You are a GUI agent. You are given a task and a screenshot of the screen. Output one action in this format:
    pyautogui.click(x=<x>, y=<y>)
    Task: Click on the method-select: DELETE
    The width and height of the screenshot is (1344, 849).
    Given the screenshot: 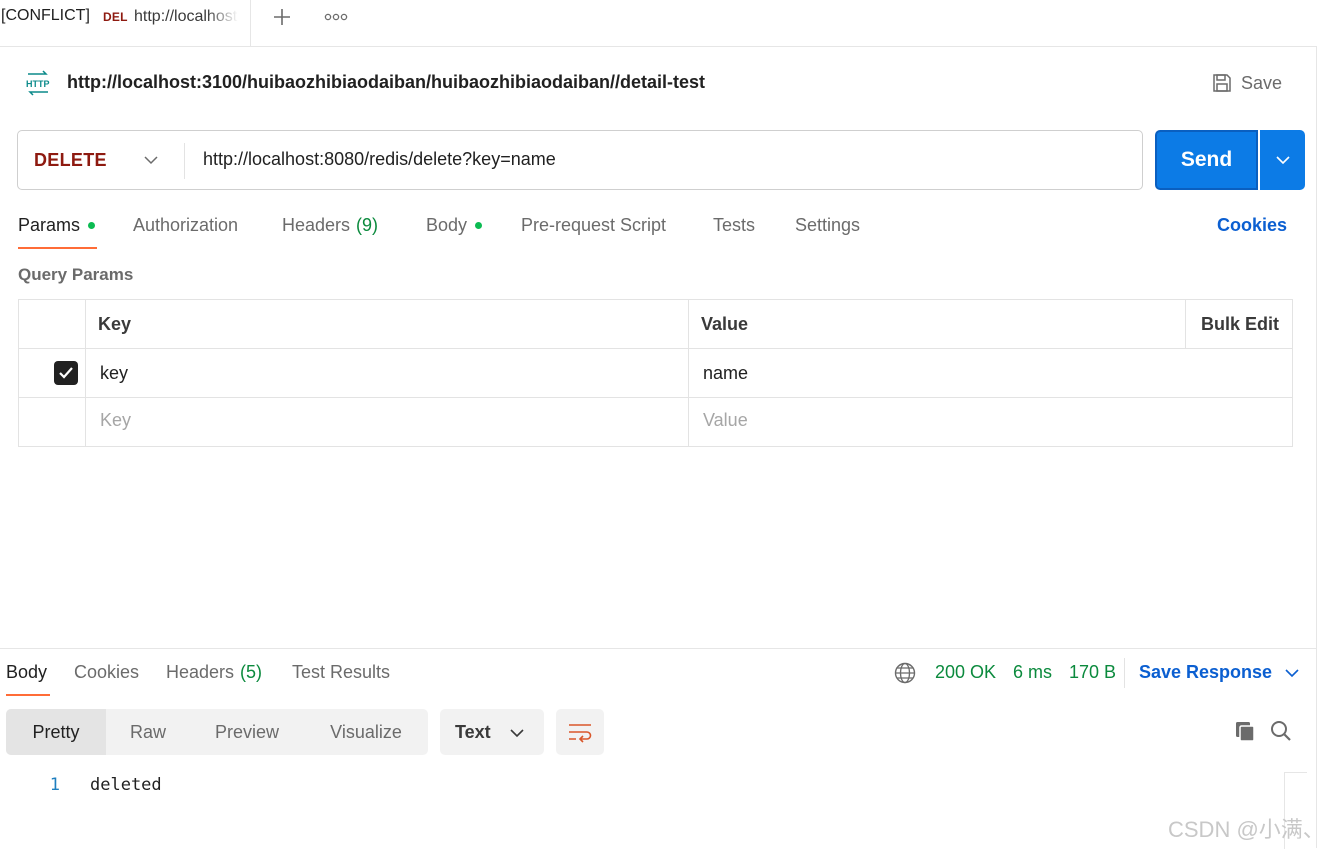 What is the action you would take?
    pyautogui.click(x=101, y=160)
    